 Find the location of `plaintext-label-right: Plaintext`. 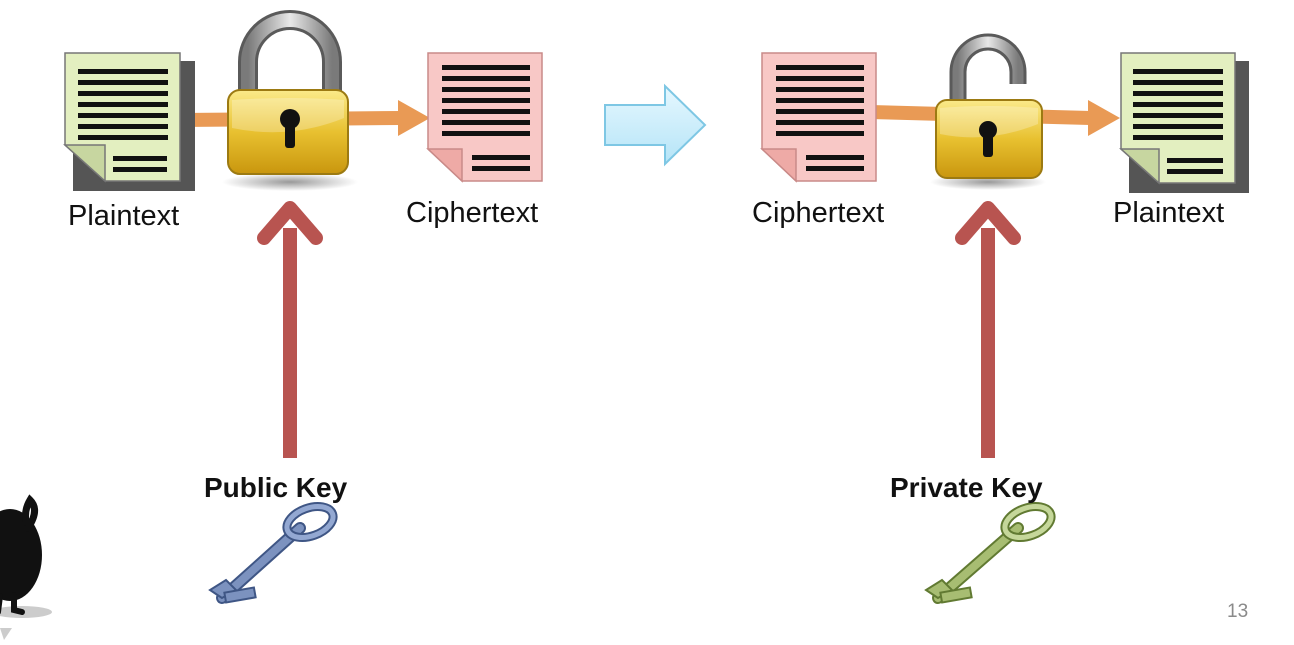

plaintext-label-right: Plaintext is located at coordinates (1169, 213).